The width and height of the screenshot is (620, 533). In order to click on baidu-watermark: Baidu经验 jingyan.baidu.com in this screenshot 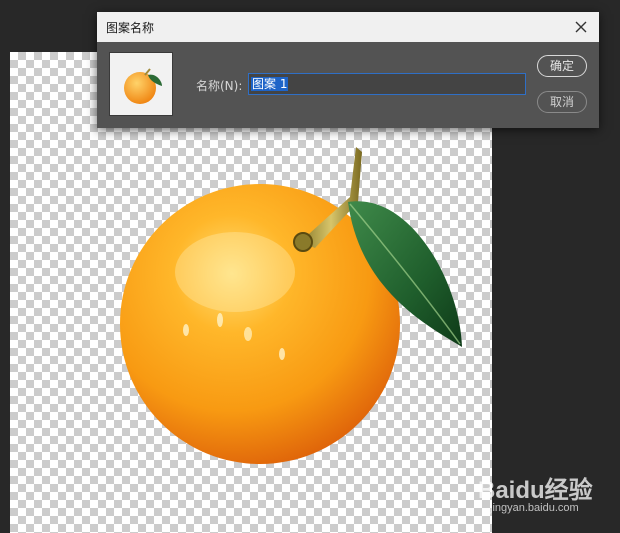, I will do `click(548, 498)`.